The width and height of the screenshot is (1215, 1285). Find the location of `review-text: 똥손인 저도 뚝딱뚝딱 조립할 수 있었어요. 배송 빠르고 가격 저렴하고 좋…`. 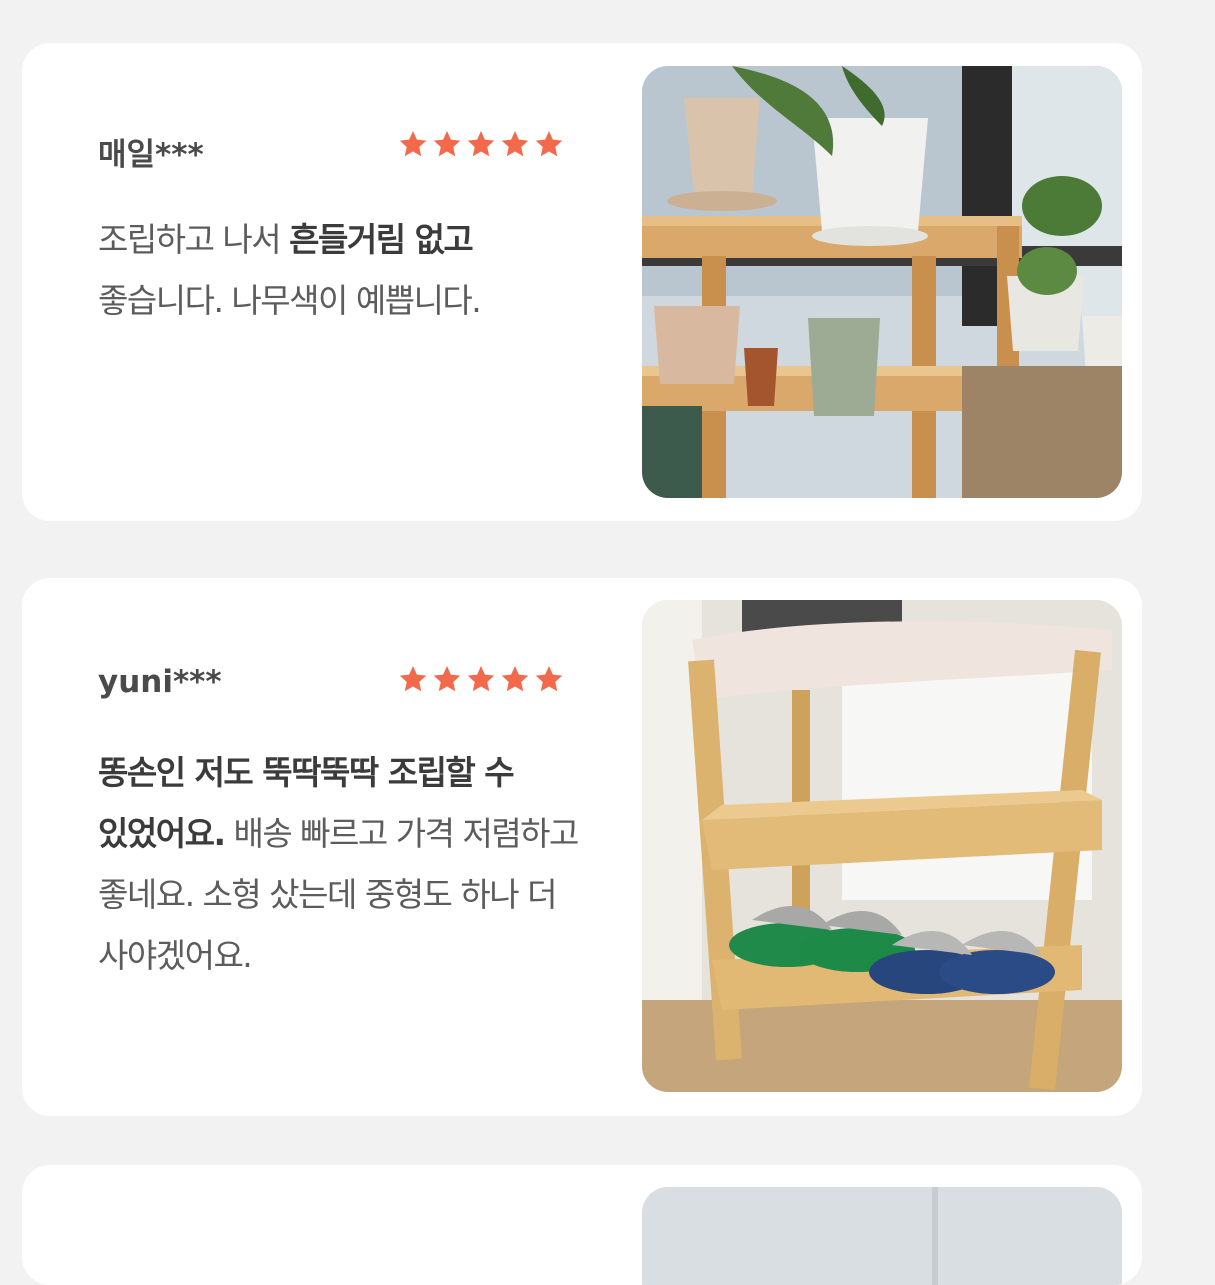

review-text: 똥손인 저도 뚝딱뚝딱 조립할 수 있었어요. 배송 빠르고 가격 저렴하고 좋… is located at coordinates (338, 864).